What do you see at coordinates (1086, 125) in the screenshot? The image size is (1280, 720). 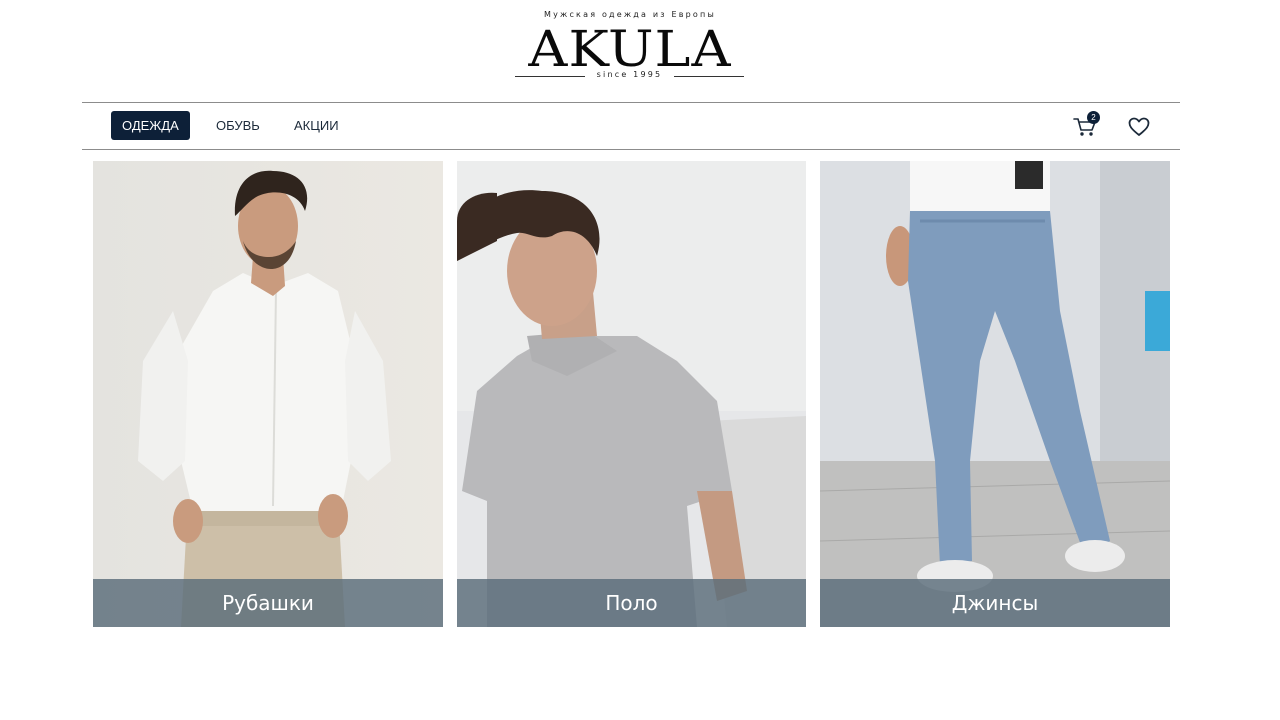 I see `cart-button: 2` at bounding box center [1086, 125].